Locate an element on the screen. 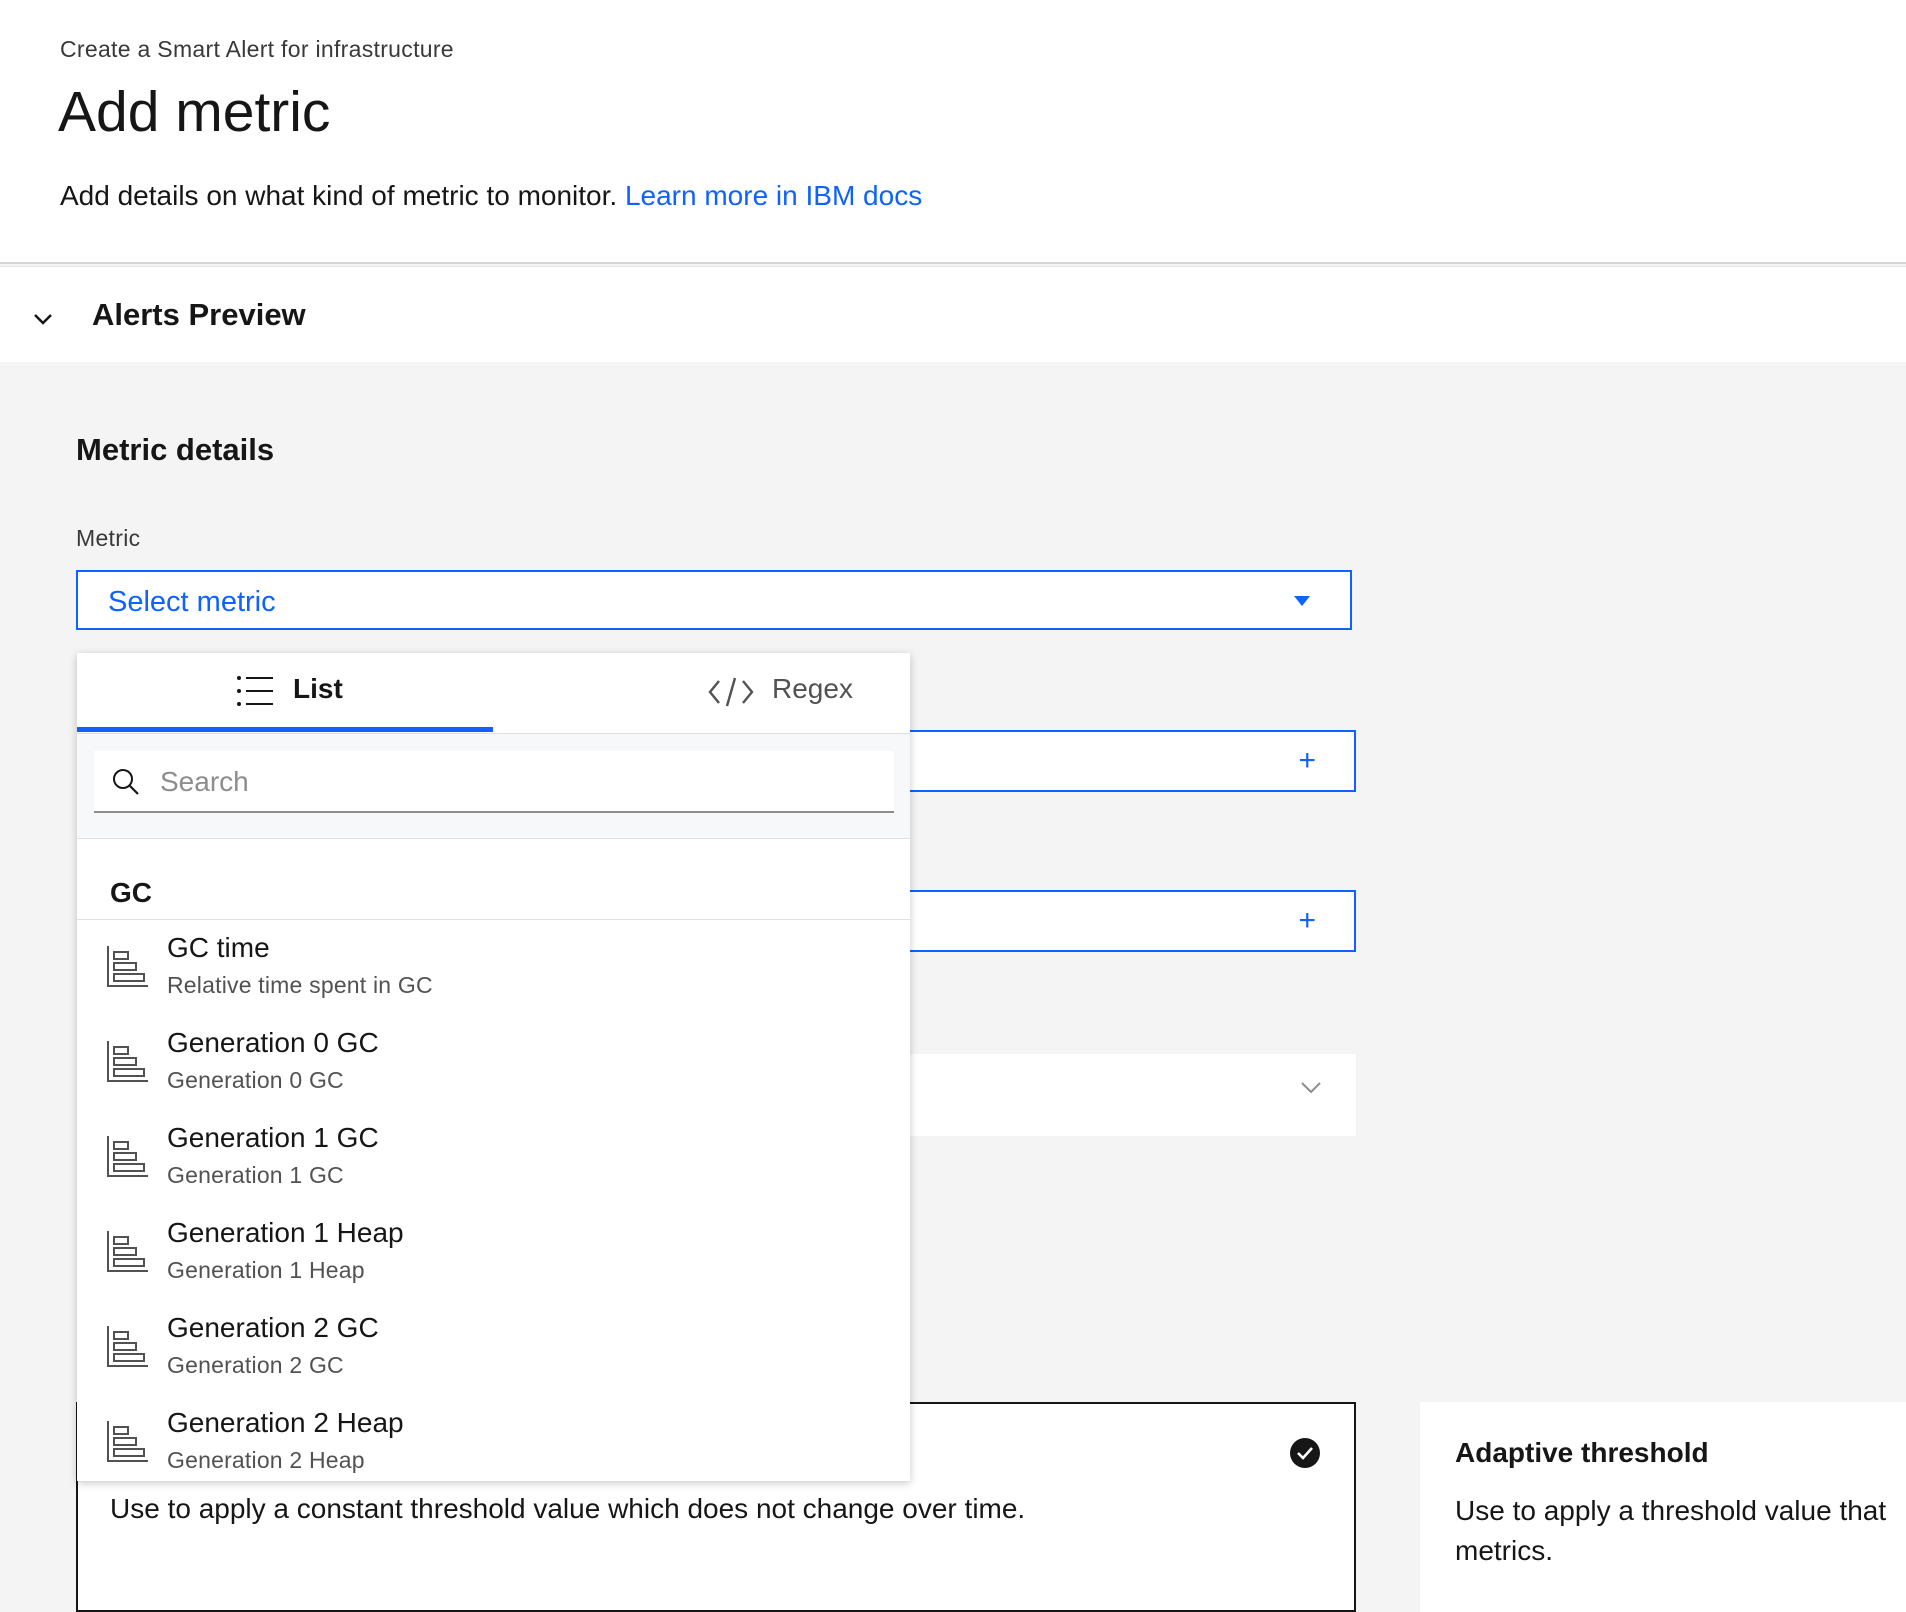  list-item-name: Generation 0 GC is located at coordinates (273, 1042).